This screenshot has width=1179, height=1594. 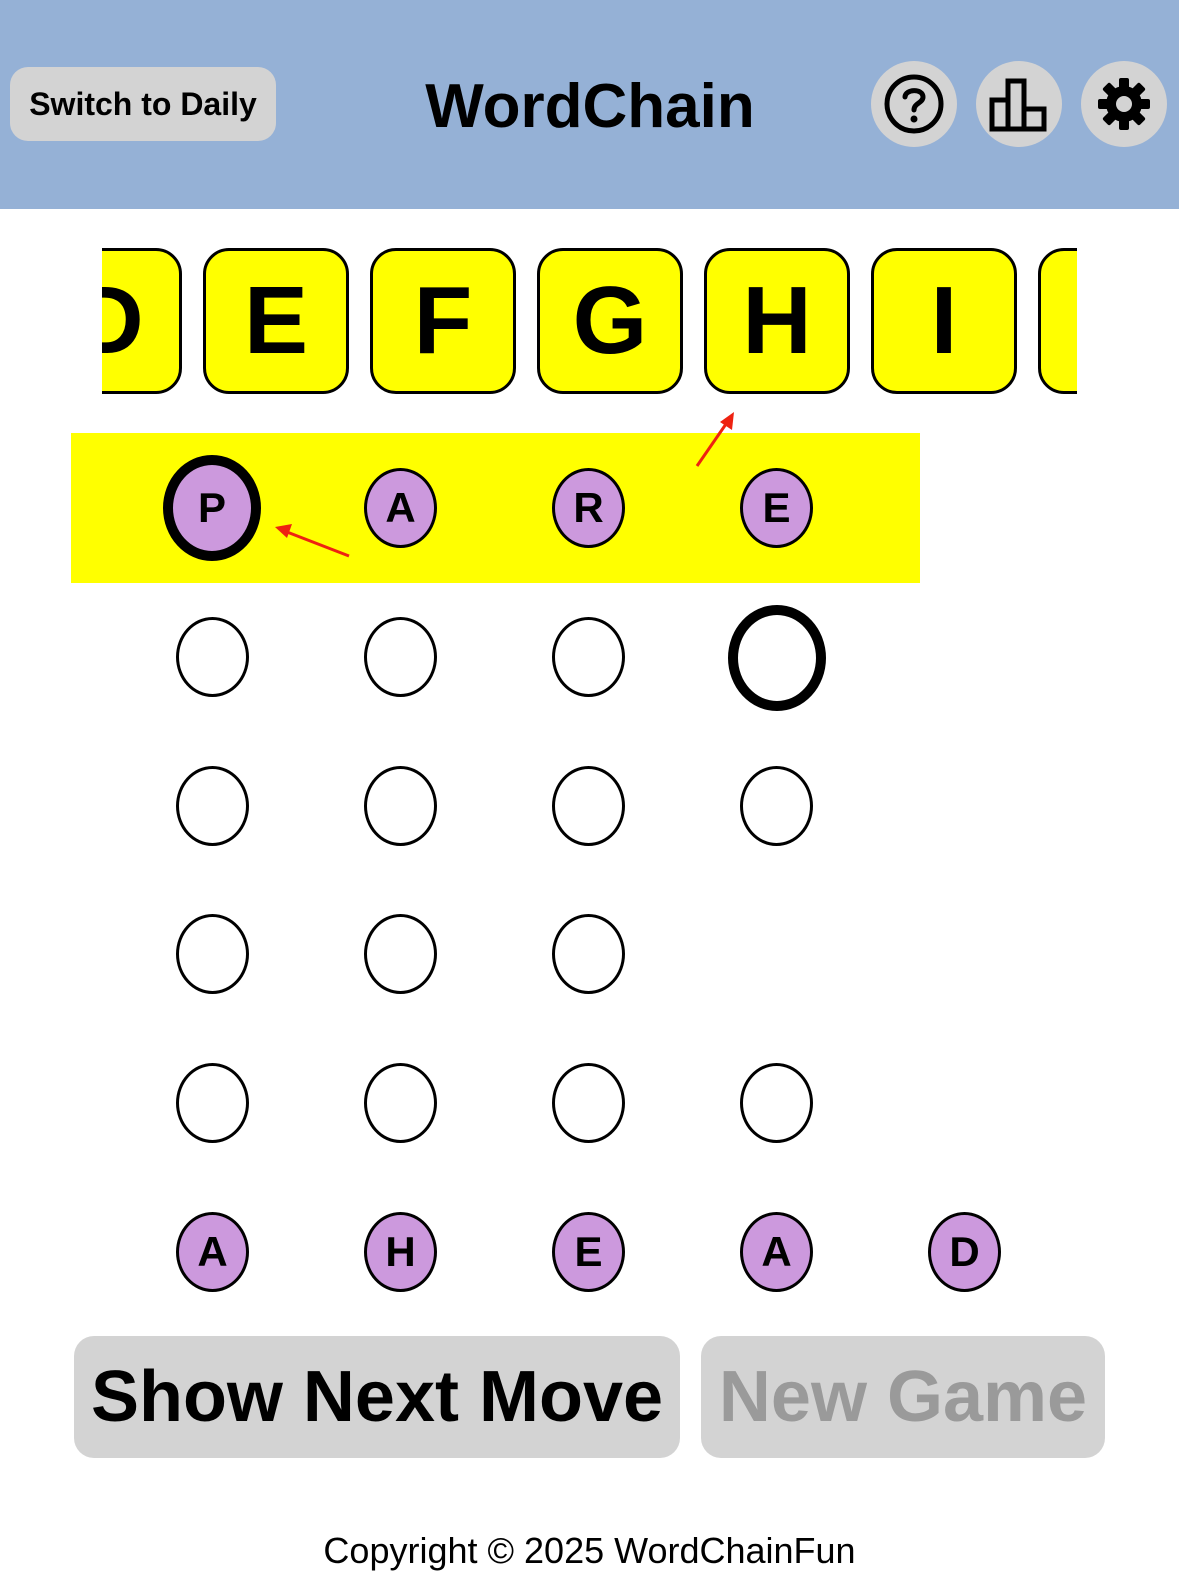 I want to click on letter-slot: R, so click(x=588, y=508).